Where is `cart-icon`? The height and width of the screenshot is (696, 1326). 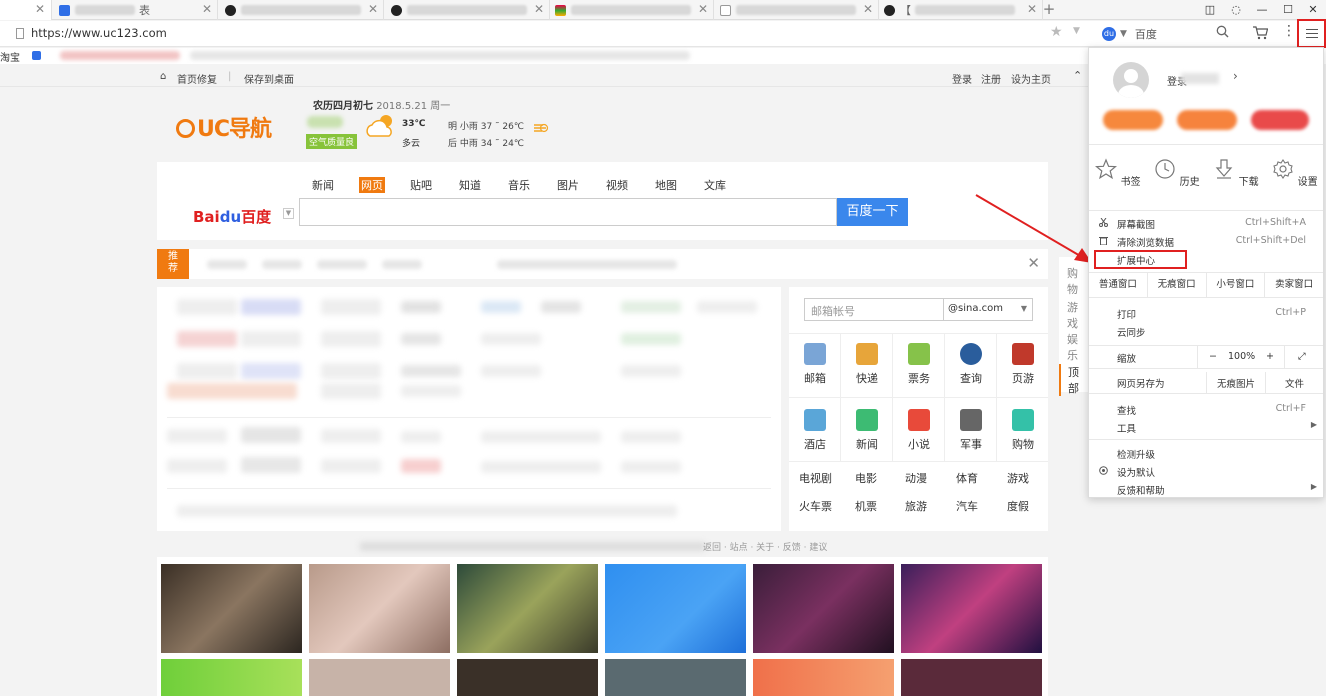
cart-icon is located at coordinates (1260, 33).